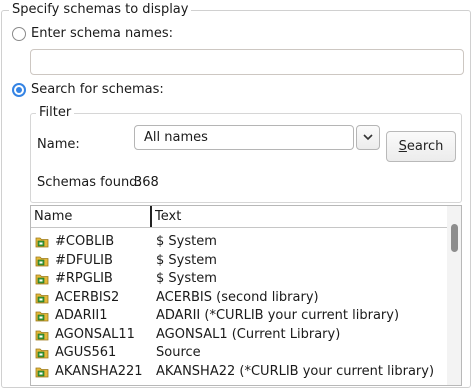 The image size is (474, 391). Describe the element at coordinates (81, 315) in the screenshot. I see `row-name: ADARII1` at that location.